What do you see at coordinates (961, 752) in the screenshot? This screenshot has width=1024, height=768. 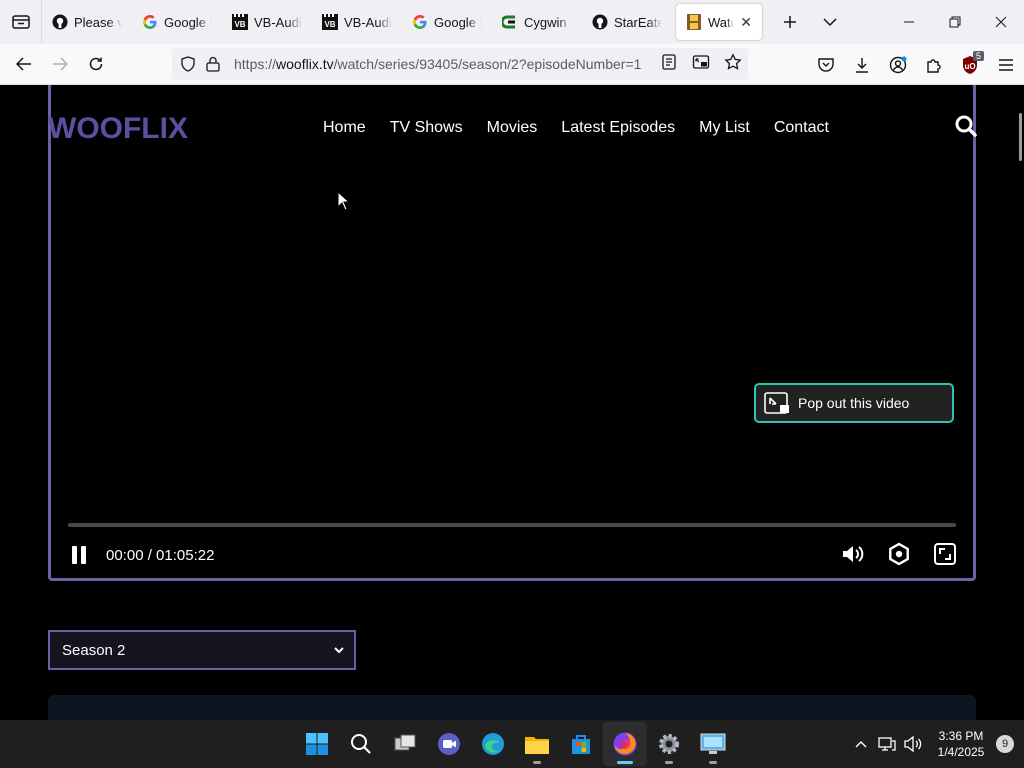 I see `clock-date: 1/4/2025` at bounding box center [961, 752].